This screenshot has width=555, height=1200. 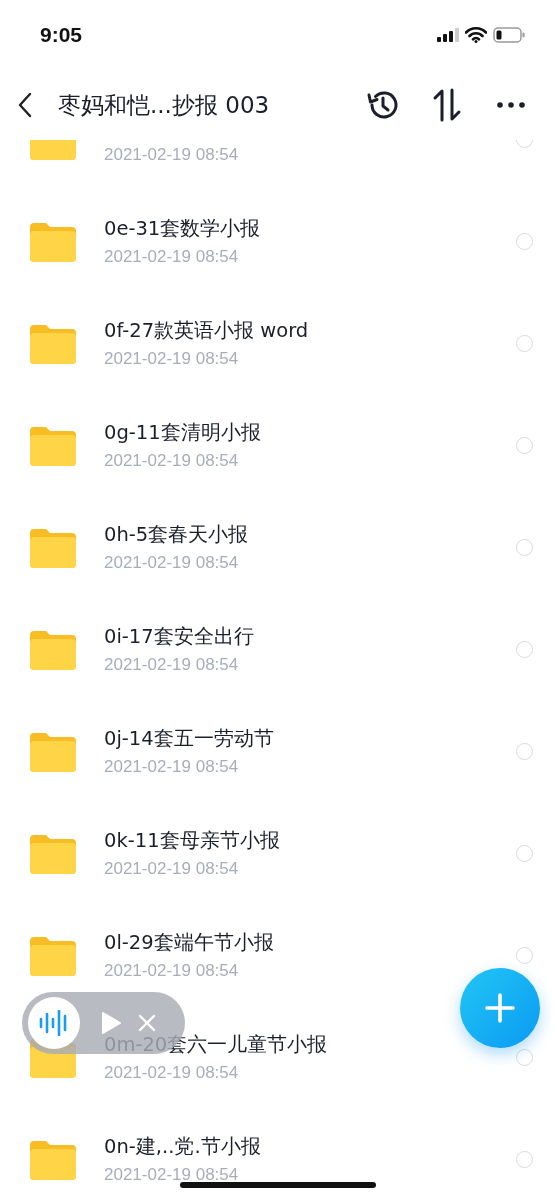 I want to click on wifi-icon, so click(x=476, y=35).